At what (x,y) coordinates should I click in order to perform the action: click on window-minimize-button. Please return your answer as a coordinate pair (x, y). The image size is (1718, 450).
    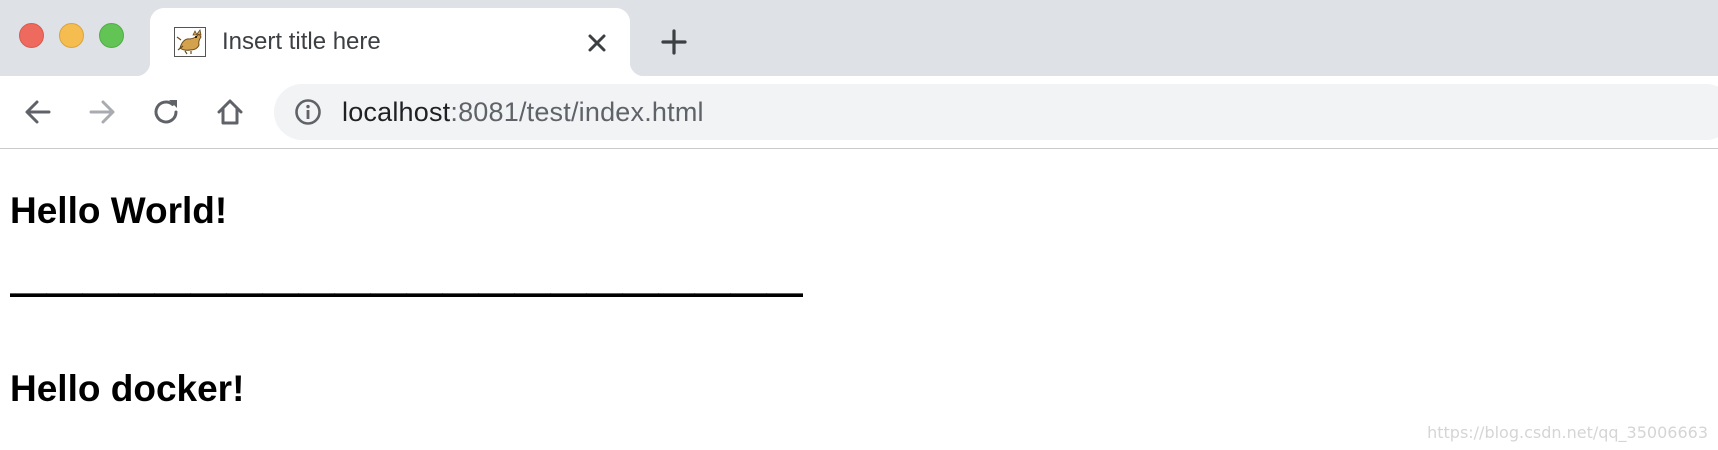
    Looking at the image, I should click on (71, 35).